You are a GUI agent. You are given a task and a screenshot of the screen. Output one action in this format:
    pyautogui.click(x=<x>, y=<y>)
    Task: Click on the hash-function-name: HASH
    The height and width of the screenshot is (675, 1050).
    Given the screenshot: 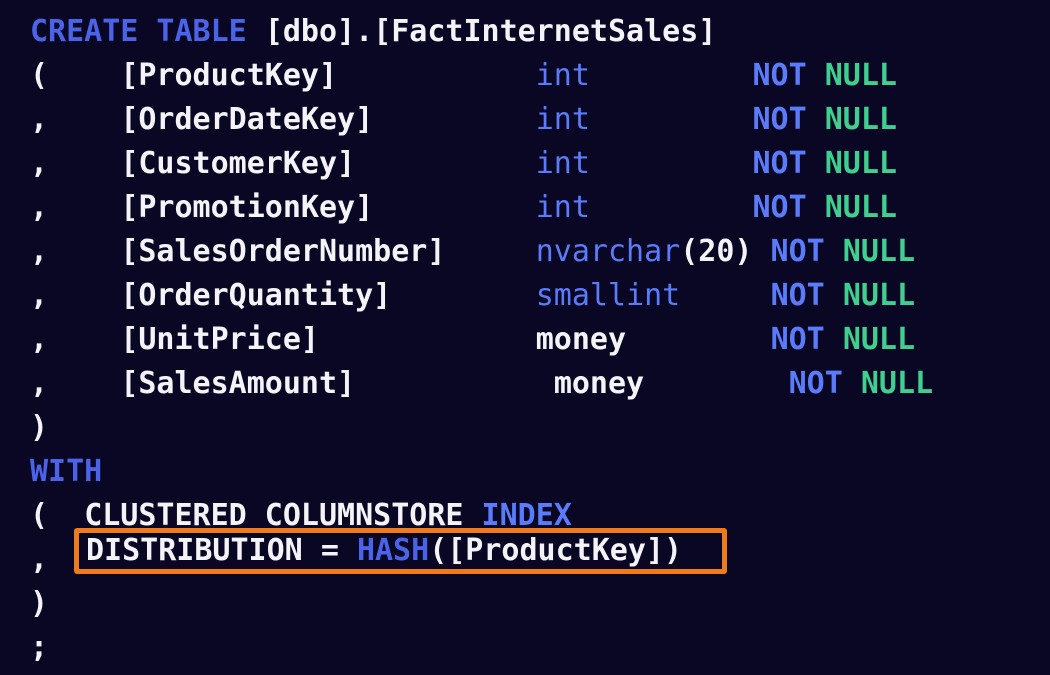 What is the action you would take?
    pyautogui.click(x=393, y=550)
    